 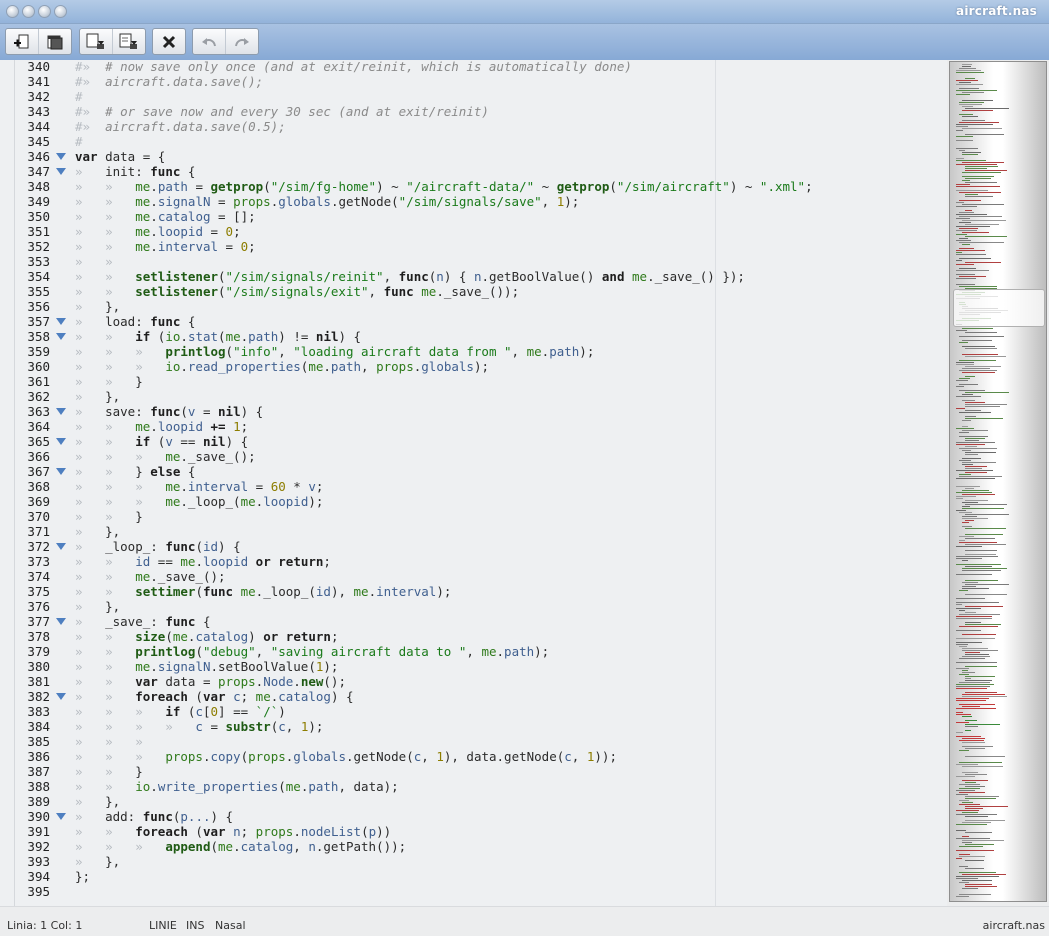 What do you see at coordinates (22, 41) in the screenshot?
I see `new-document-button` at bounding box center [22, 41].